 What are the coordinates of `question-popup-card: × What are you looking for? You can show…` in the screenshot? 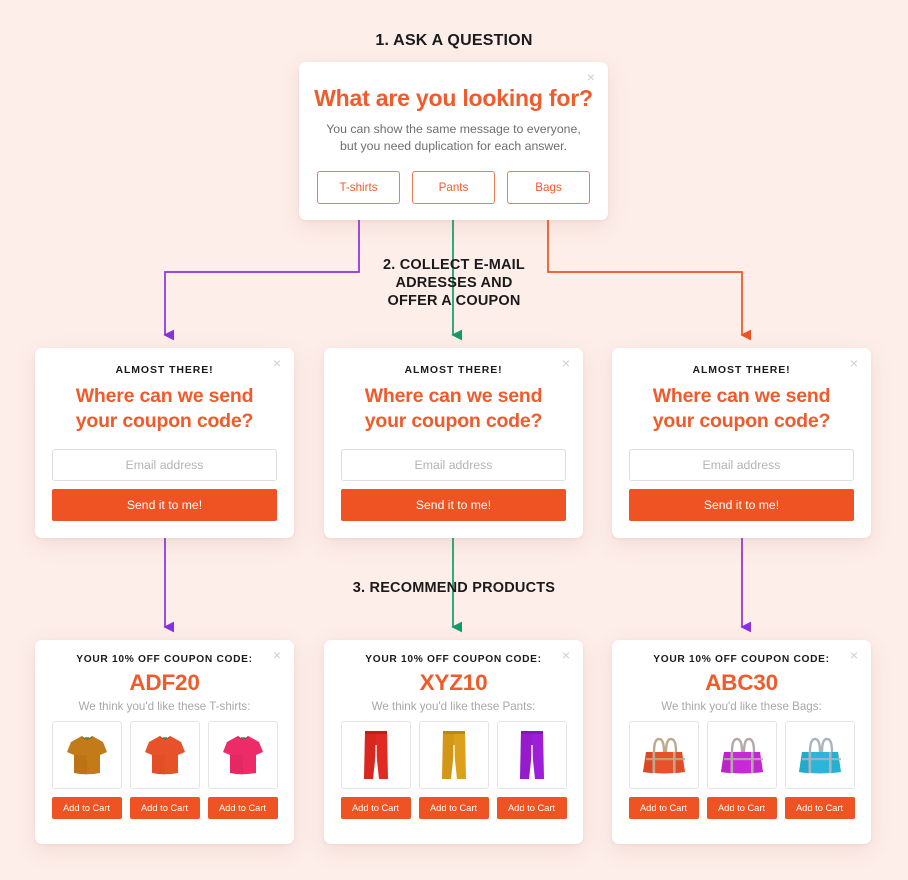 It's located at (453, 141).